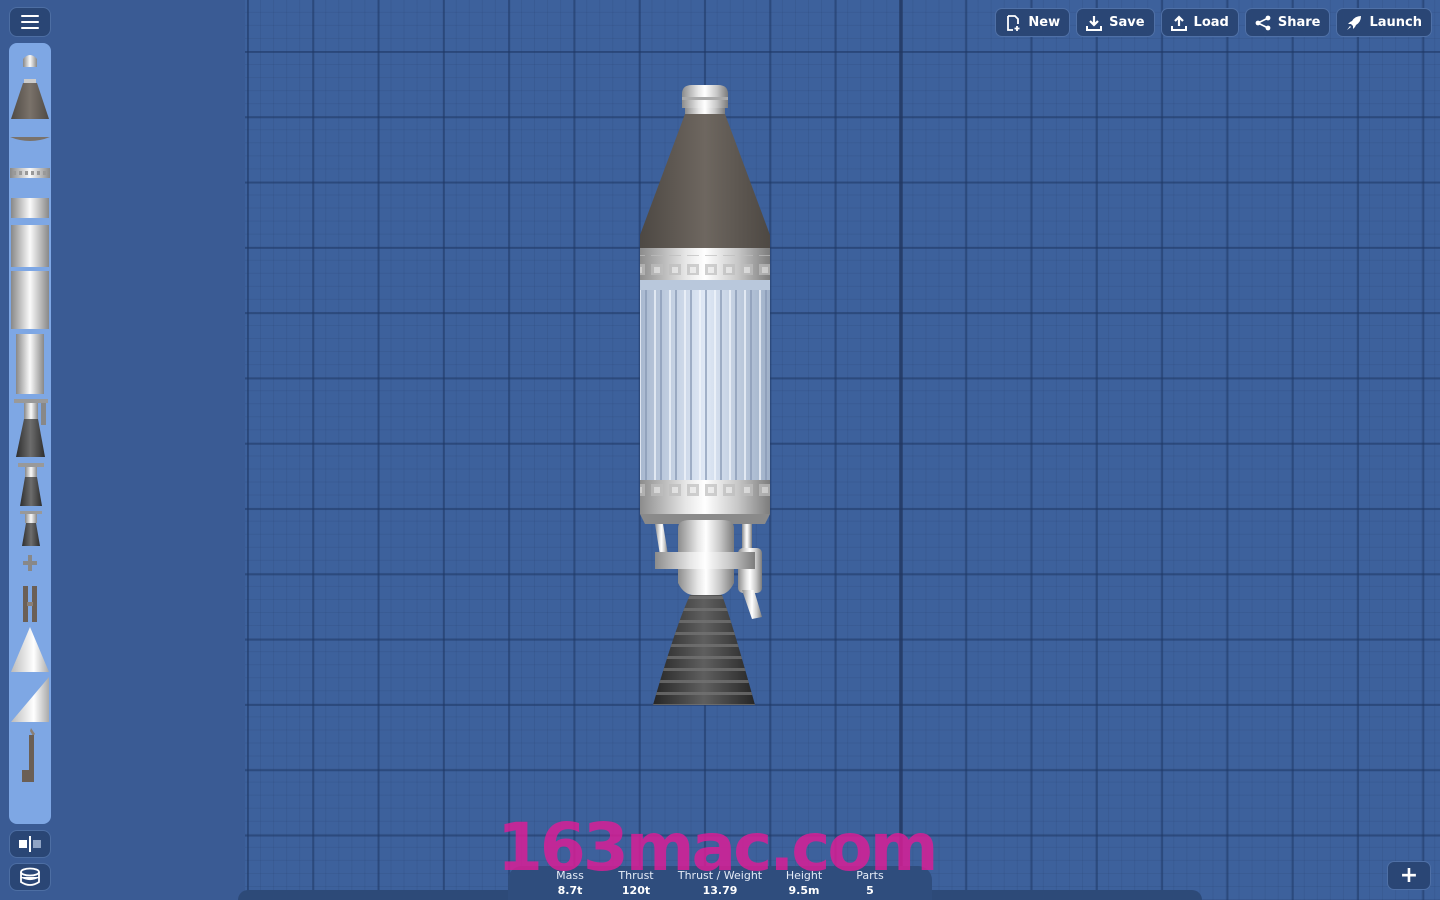 Image resolution: width=1440 pixels, height=900 pixels. I want to click on stat-parts-value: 5, so click(870, 890).